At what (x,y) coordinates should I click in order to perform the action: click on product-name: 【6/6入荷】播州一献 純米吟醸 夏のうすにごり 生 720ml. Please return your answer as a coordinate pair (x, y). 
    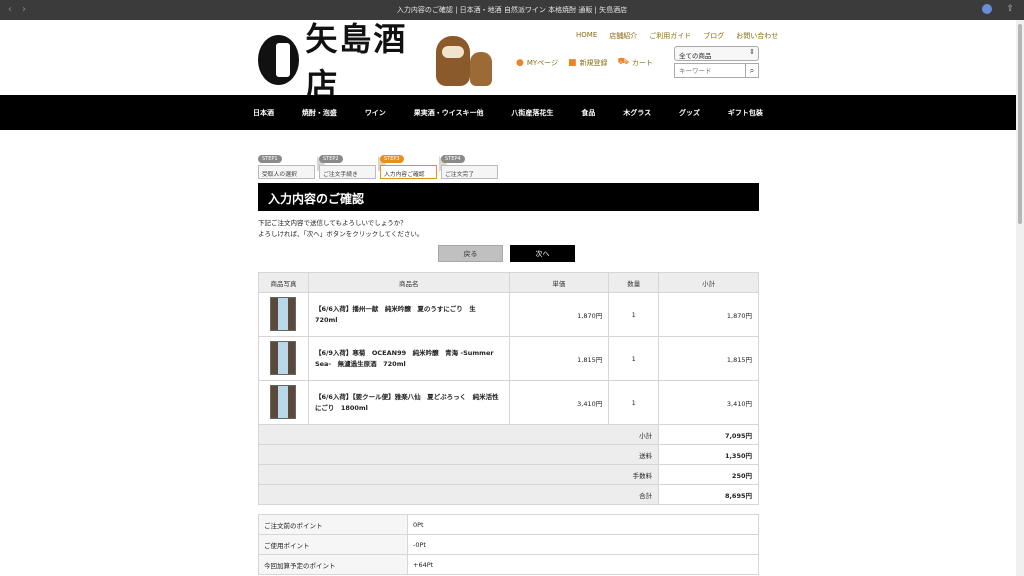
    Looking at the image, I should click on (408, 314).